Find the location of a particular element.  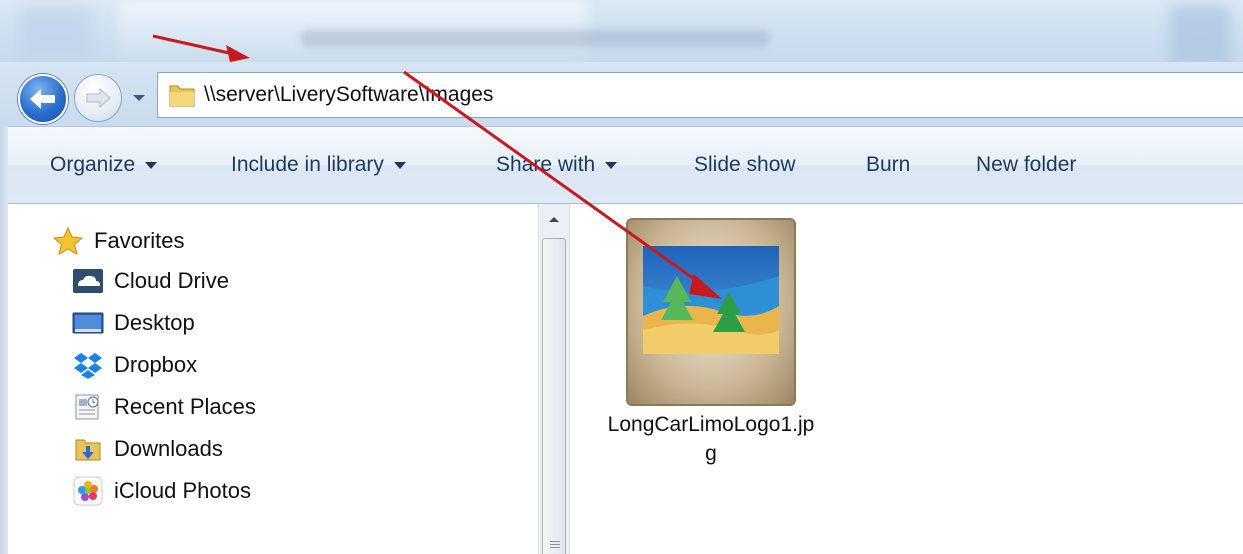

folder-icon is located at coordinates (182, 95).